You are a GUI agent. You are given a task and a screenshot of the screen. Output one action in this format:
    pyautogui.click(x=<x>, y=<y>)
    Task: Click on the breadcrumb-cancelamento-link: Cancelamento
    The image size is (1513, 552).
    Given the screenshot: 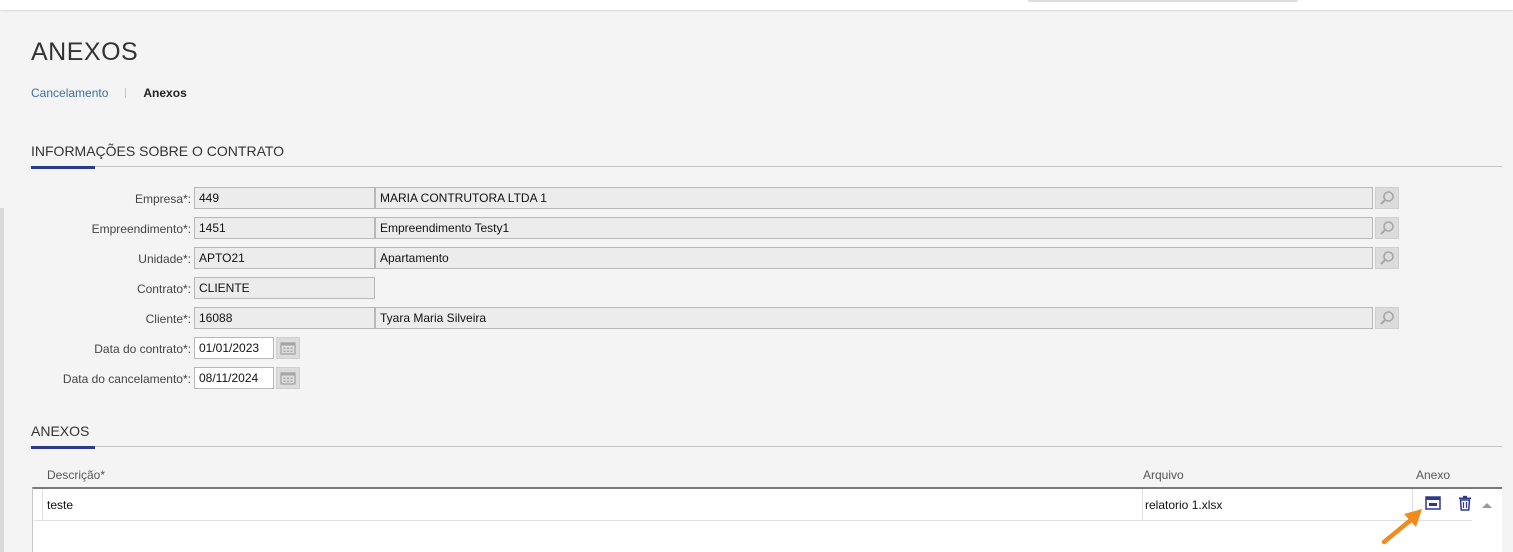 What is the action you would take?
    pyautogui.click(x=69, y=93)
    